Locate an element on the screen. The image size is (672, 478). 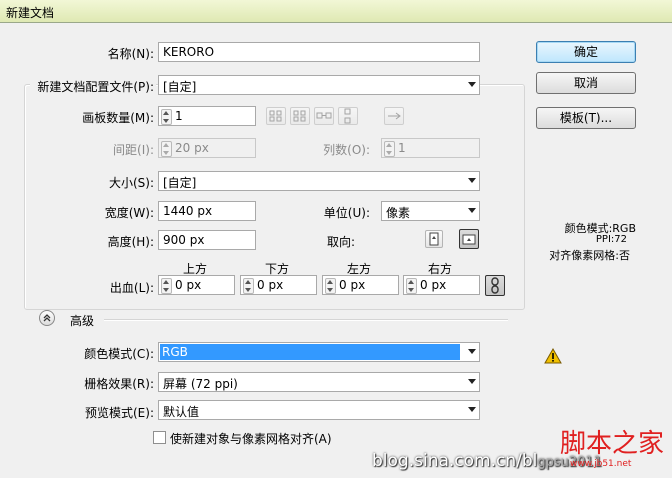
size-label: 大小(S): is located at coordinates (131, 183).